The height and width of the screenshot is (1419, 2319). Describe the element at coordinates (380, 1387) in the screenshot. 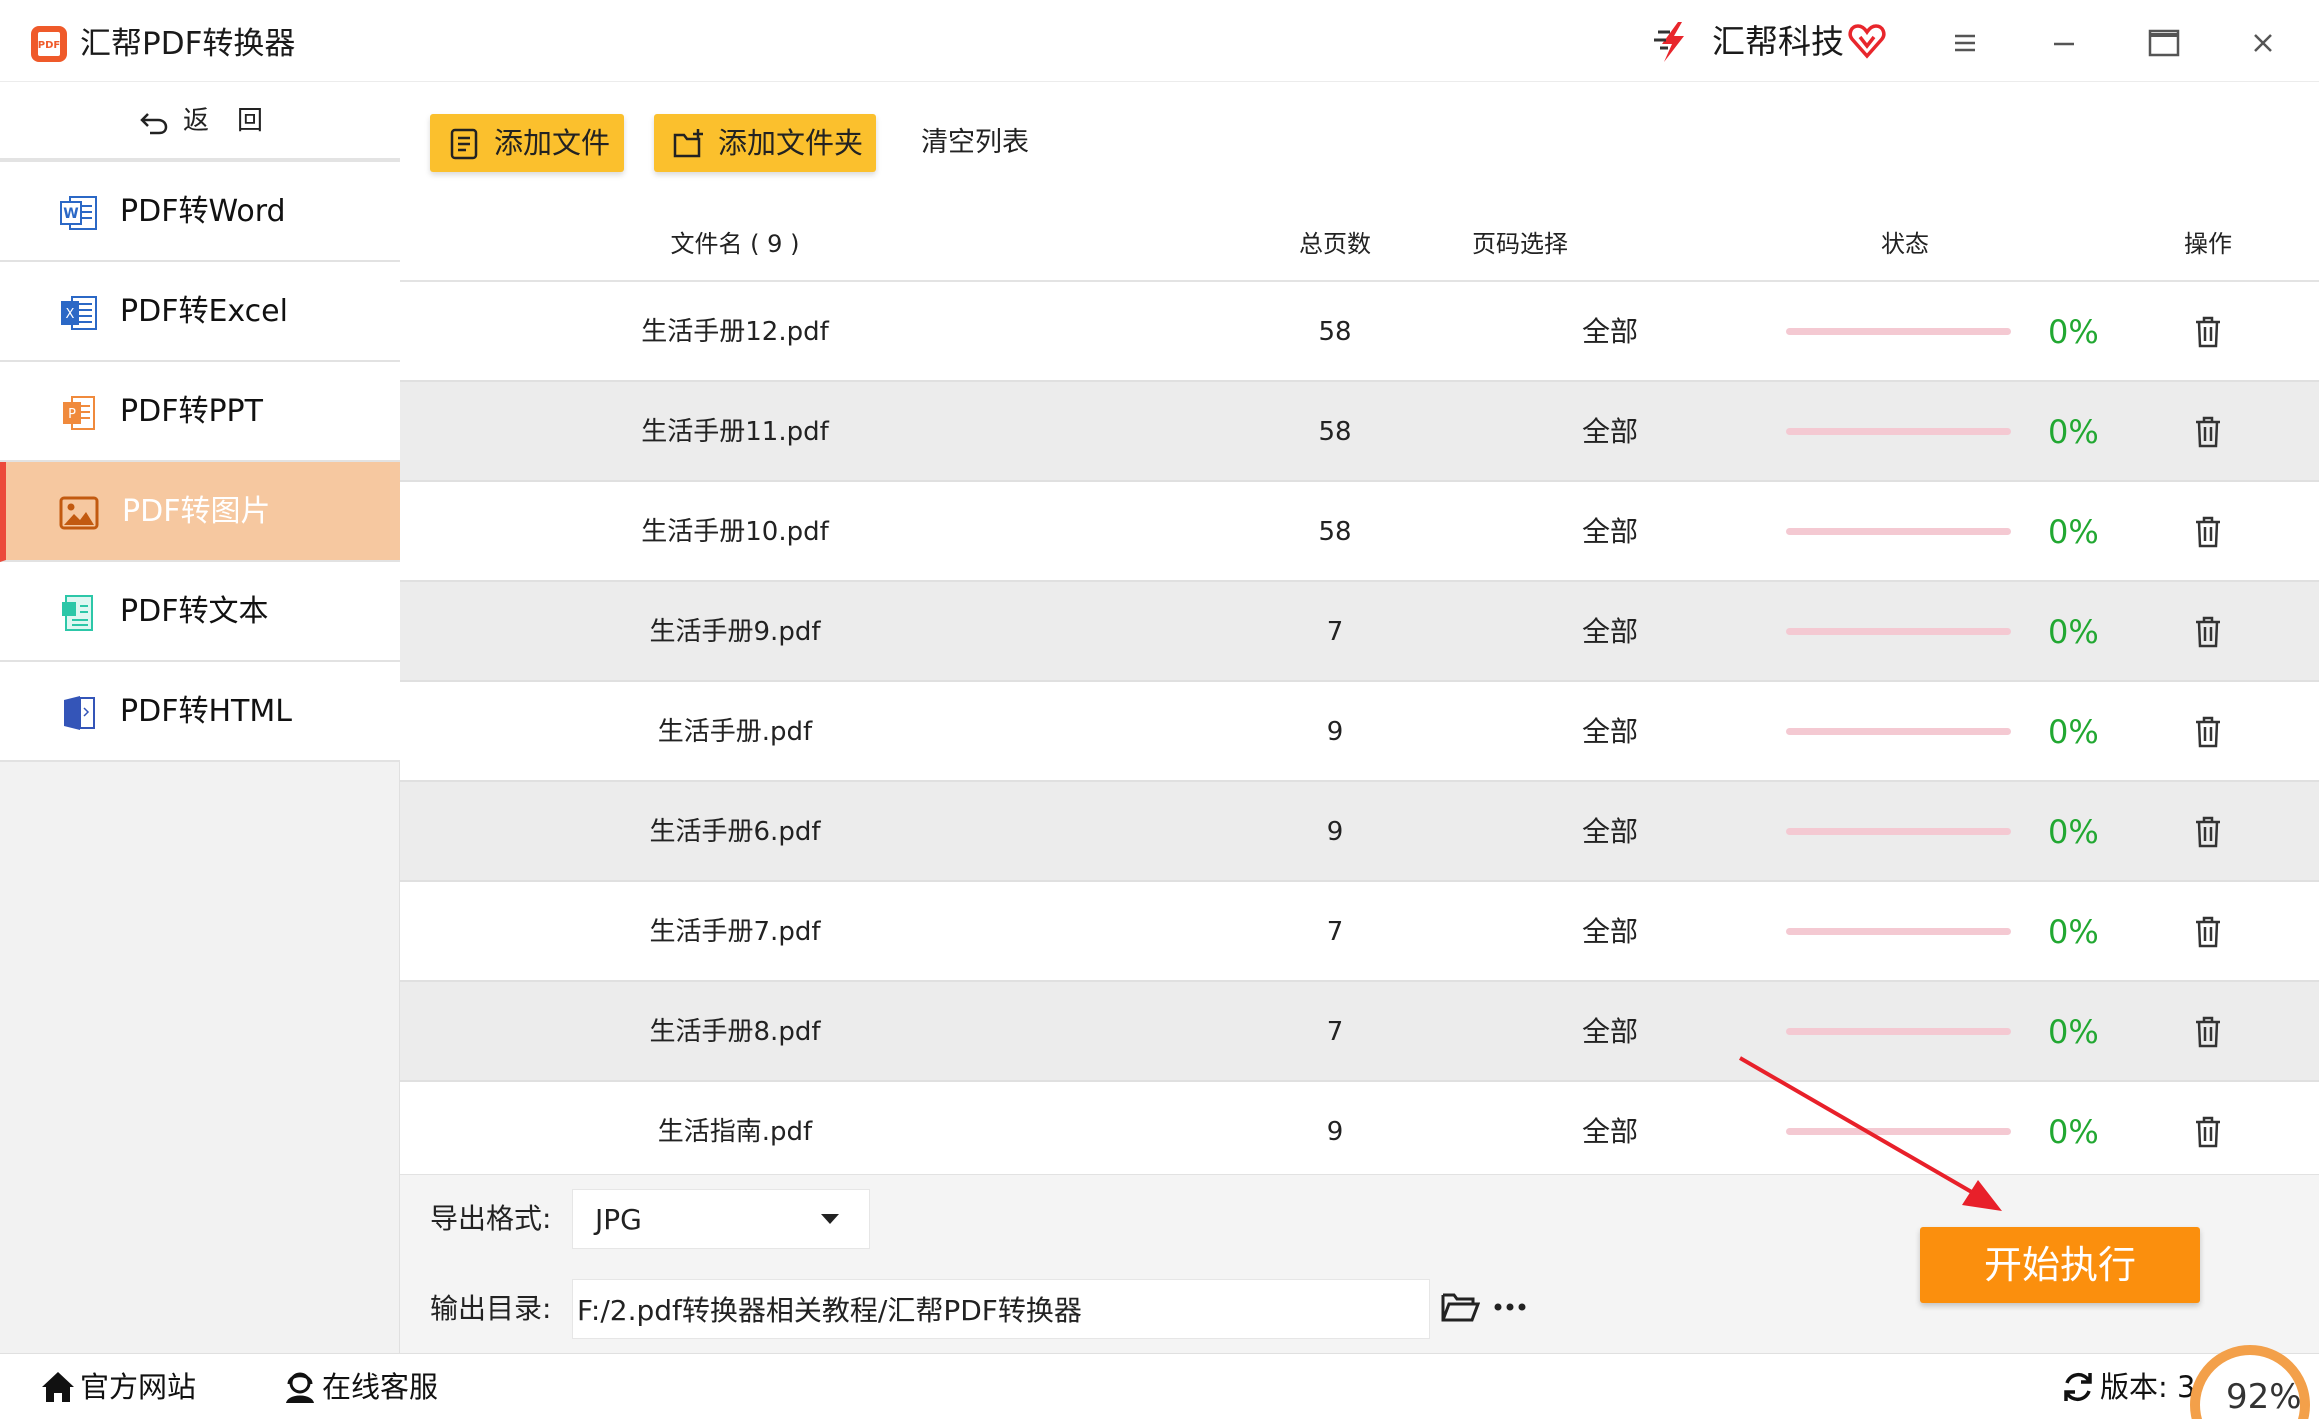

I see `online-service-label: 在线客服` at that location.